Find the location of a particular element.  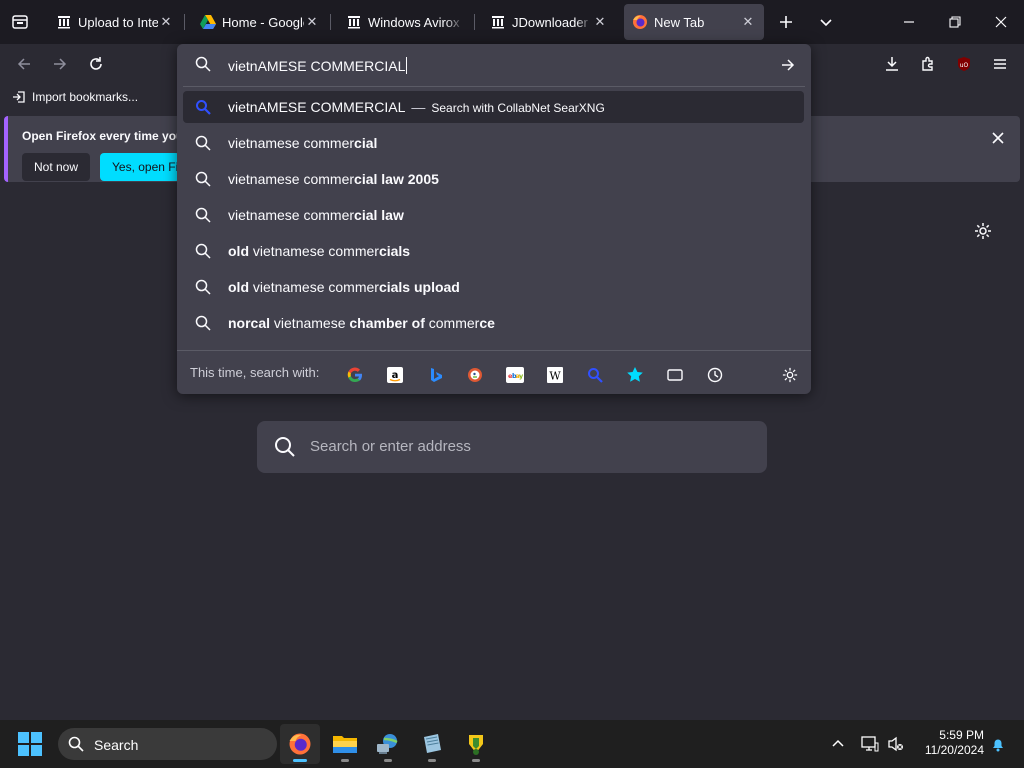

tab-upload-archive: Upload to Internet Archive ✕ is located at coordinates (115, 22).